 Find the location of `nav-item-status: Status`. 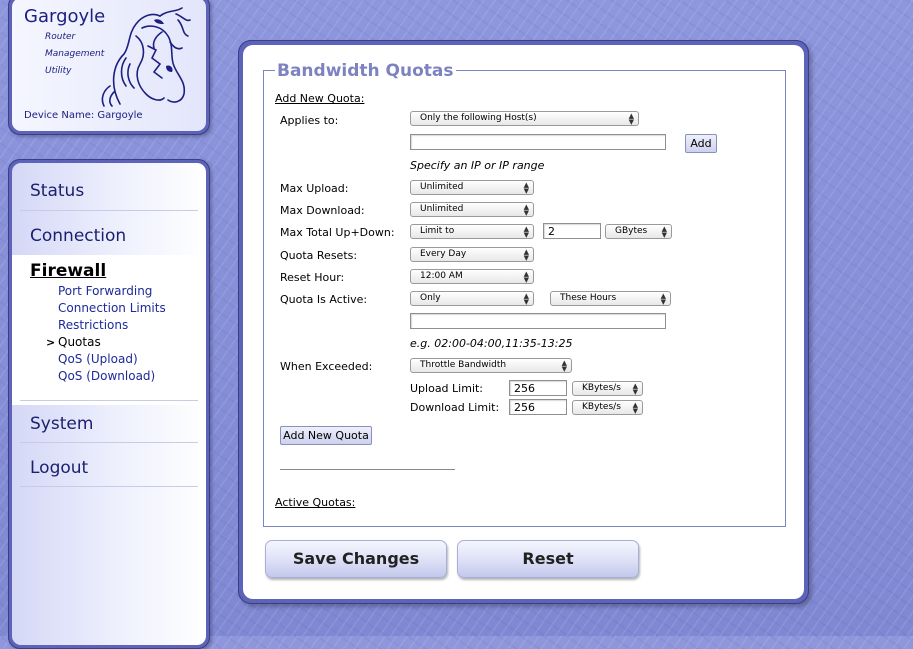

nav-item-status: Status is located at coordinates (57, 191).